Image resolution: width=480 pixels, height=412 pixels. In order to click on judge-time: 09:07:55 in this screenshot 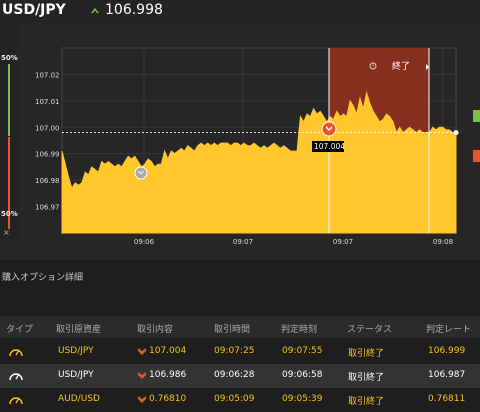, I will do `click(302, 351)`.